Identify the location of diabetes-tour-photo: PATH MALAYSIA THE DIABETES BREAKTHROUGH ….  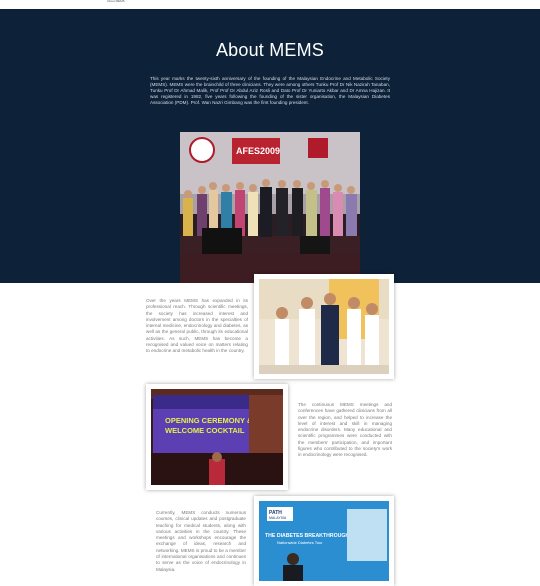
(324, 541).